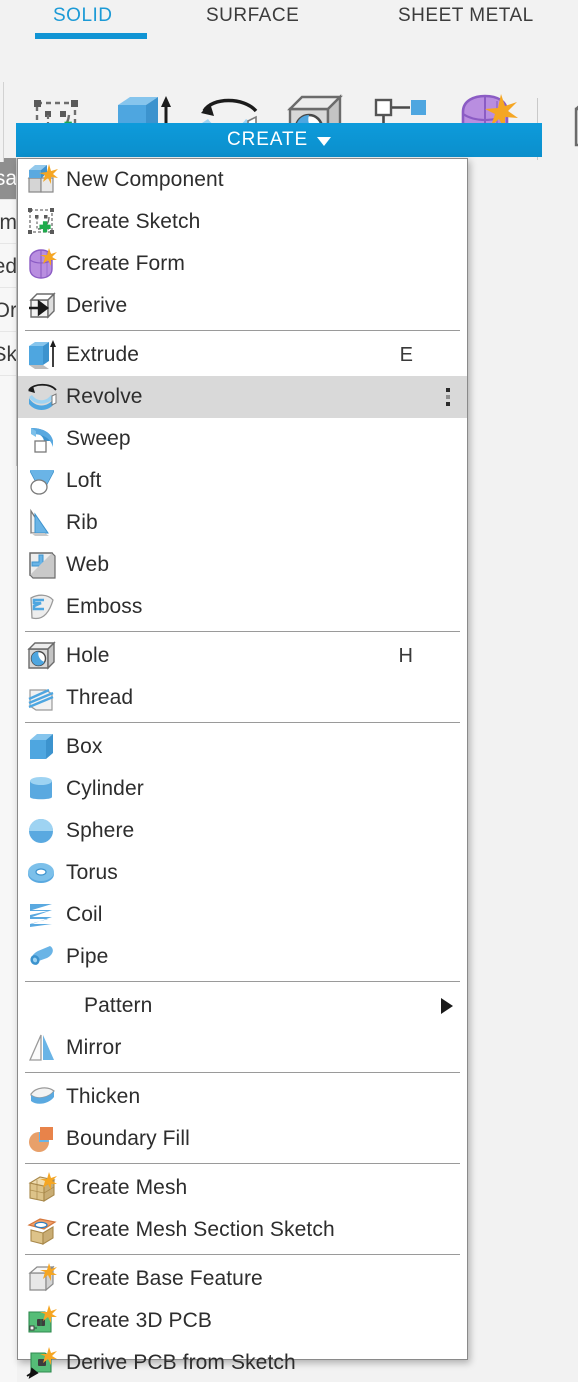  Describe the element at coordinates (133, 221) in the screenshot. I see `menu-item-label: Create Sketch` at that location.